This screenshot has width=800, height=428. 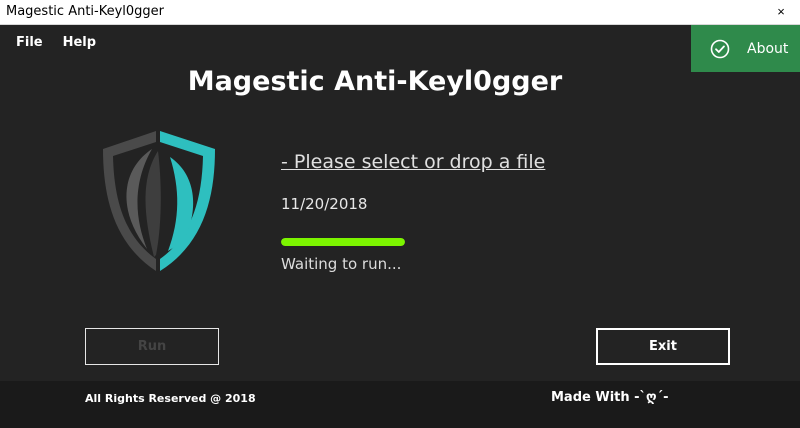 I want to click on menu-item-help: Help, so click(x=79, y=42).